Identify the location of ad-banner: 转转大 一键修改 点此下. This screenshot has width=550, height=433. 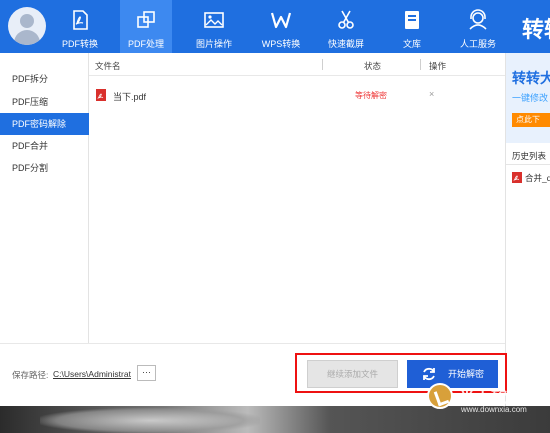
(528, 98).